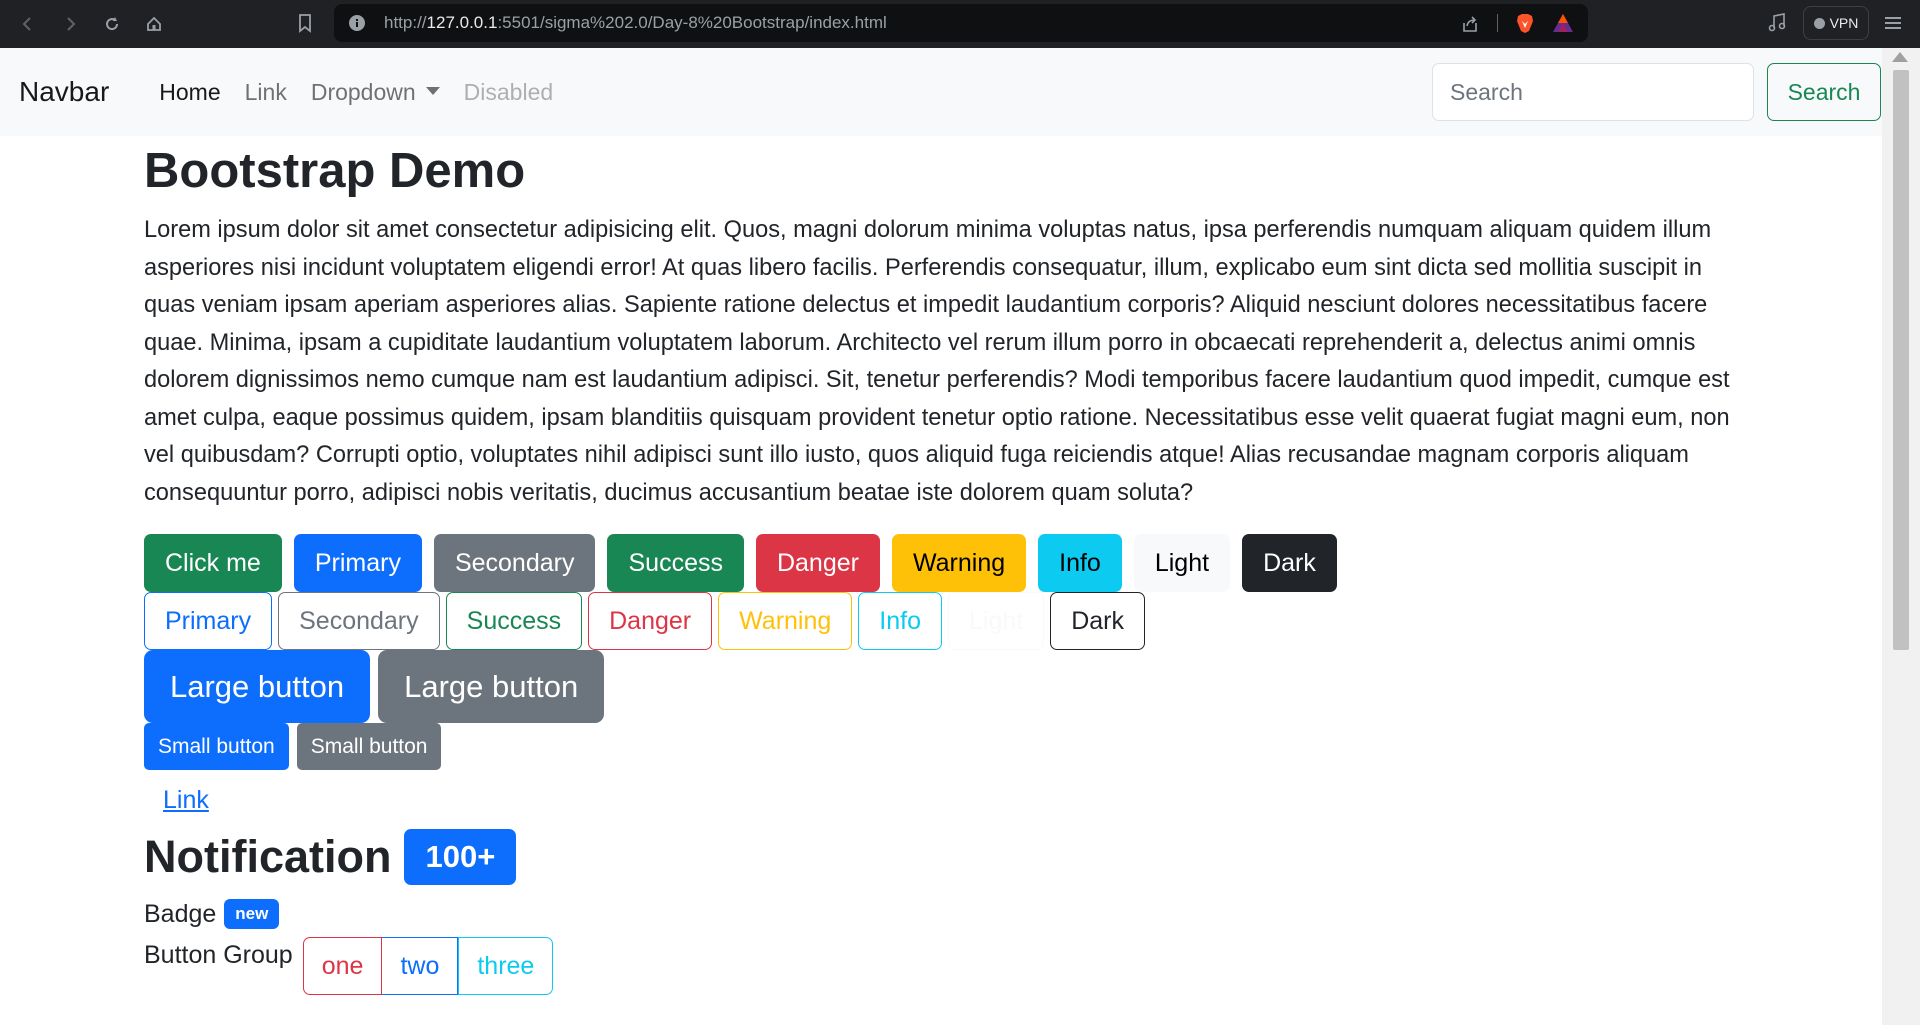  Describe the element at coordinates (369, 746) in the screenshot. I see `small-secondary-button: Small button` at that location.